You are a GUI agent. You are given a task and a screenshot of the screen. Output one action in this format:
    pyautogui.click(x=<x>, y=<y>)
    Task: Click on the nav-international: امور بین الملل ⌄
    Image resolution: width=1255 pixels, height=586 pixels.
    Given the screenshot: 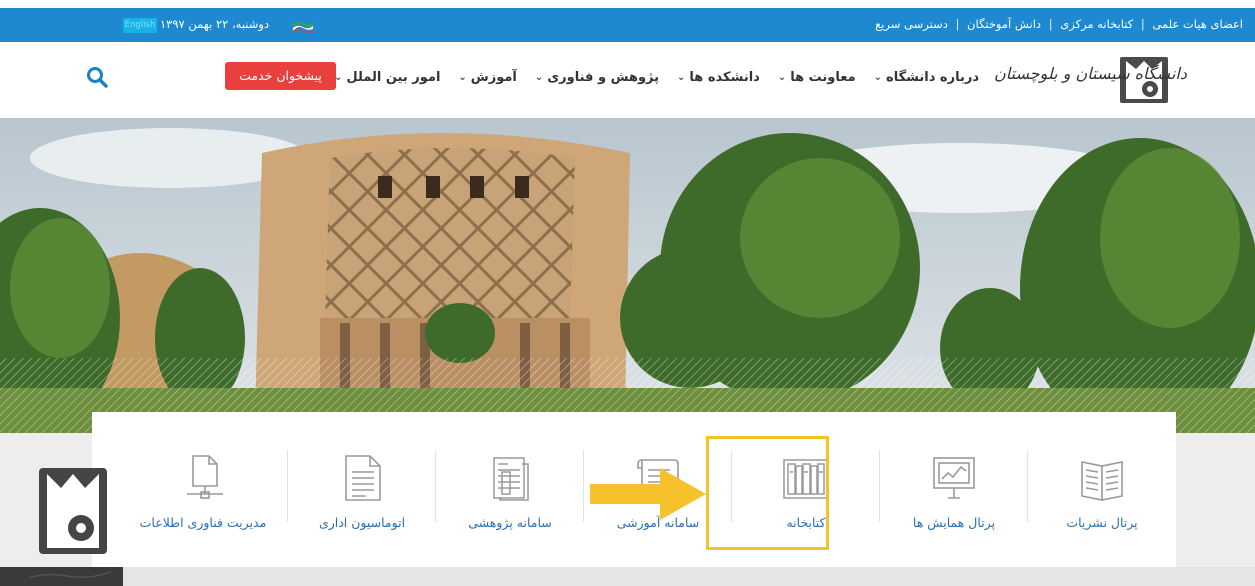 What is the action you would take?
    pyautogui.click(x=387, y=77)
    